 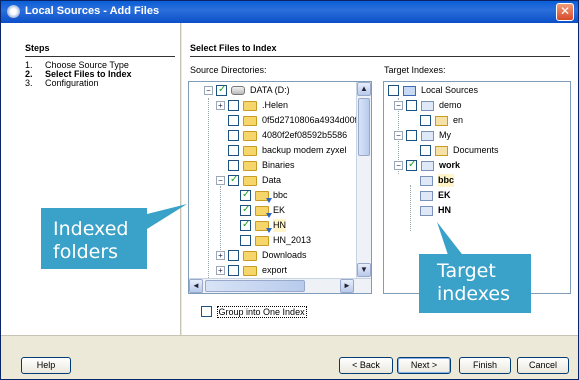 I want to click on drive-icon, so click(x=238, y=90).